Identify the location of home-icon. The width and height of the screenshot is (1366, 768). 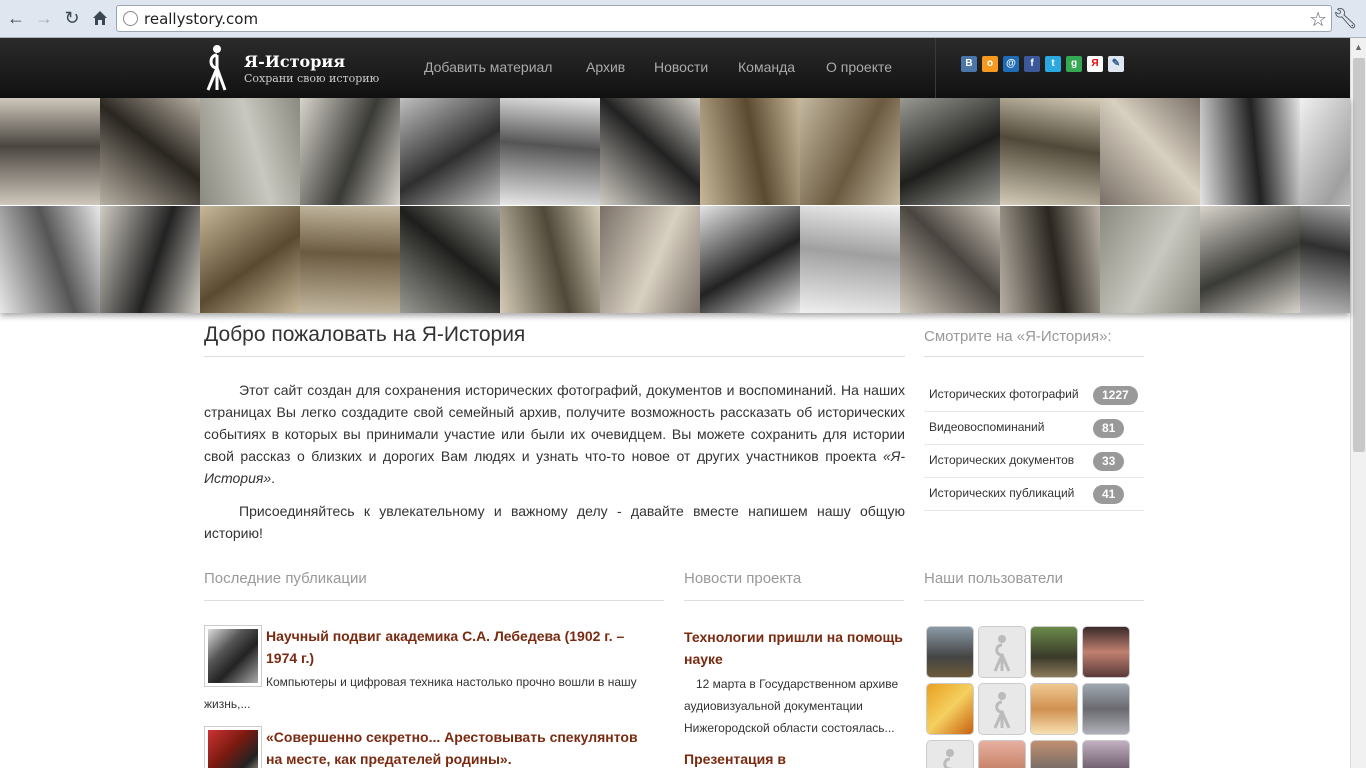
(100, 18).